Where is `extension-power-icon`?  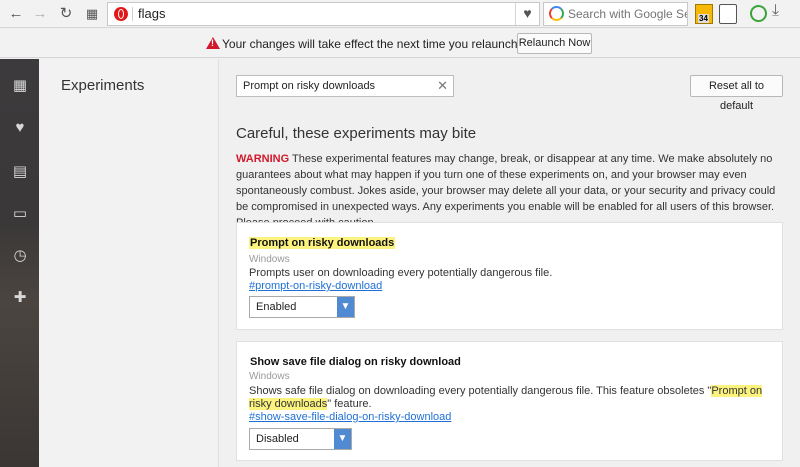 extension-power-icon is located at coordinates (758, 13).